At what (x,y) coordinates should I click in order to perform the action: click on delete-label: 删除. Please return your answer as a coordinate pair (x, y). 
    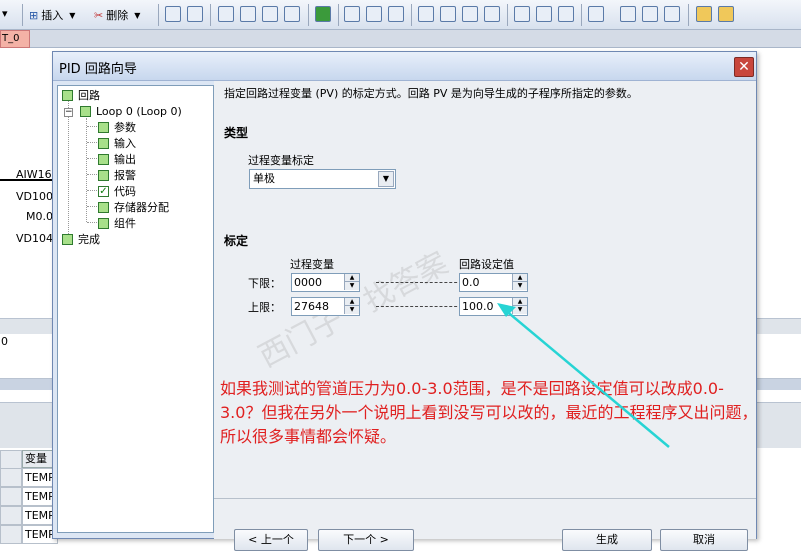
    Looking at the image, I should click on (117, 15).